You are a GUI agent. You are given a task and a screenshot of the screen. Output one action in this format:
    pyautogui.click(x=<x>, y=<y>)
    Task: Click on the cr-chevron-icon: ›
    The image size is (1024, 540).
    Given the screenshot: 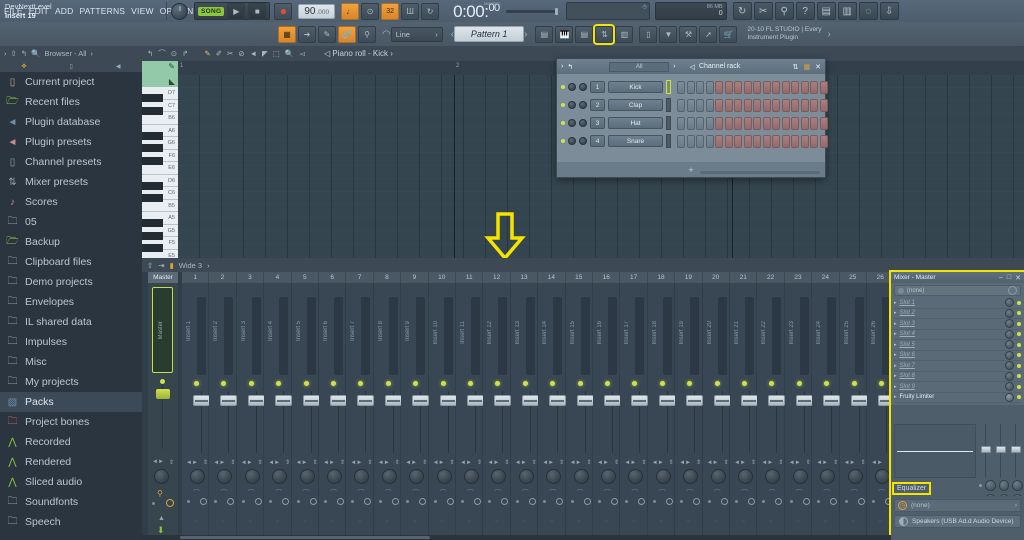 What is the action you would take?
    pyautogui.click(x=562, y=66)
    